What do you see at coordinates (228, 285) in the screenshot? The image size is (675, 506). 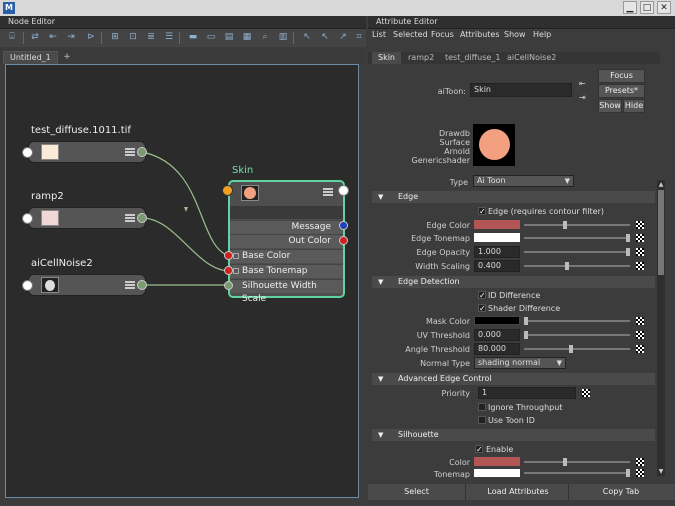 I see `silhouette-width-port` at bounding box center [228, 285].